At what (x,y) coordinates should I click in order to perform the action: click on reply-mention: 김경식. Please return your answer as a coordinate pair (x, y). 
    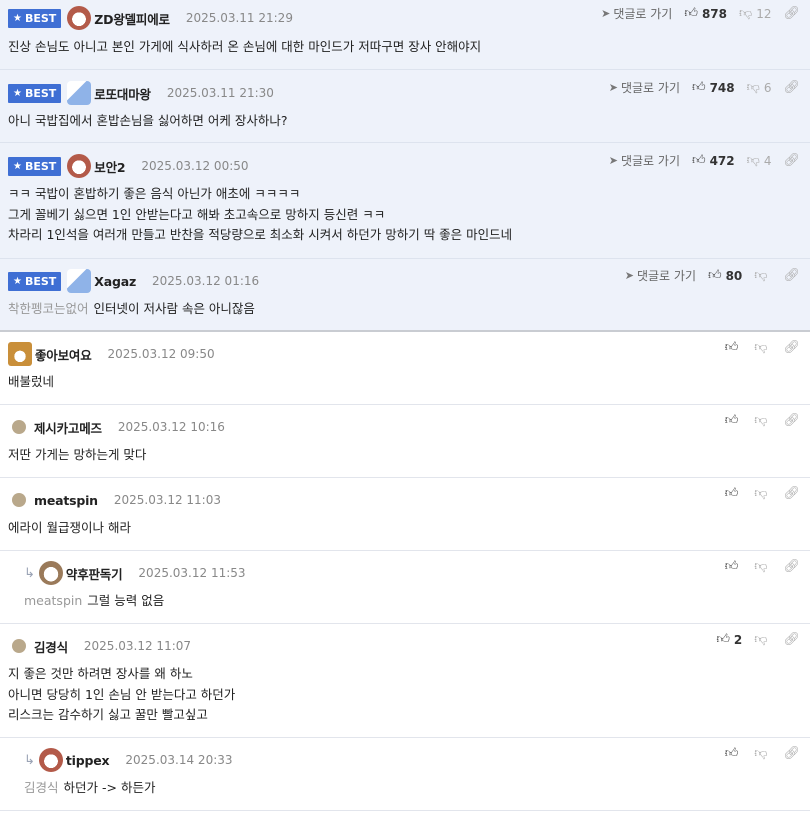
    Looking at the image, I should click on (41, 787).